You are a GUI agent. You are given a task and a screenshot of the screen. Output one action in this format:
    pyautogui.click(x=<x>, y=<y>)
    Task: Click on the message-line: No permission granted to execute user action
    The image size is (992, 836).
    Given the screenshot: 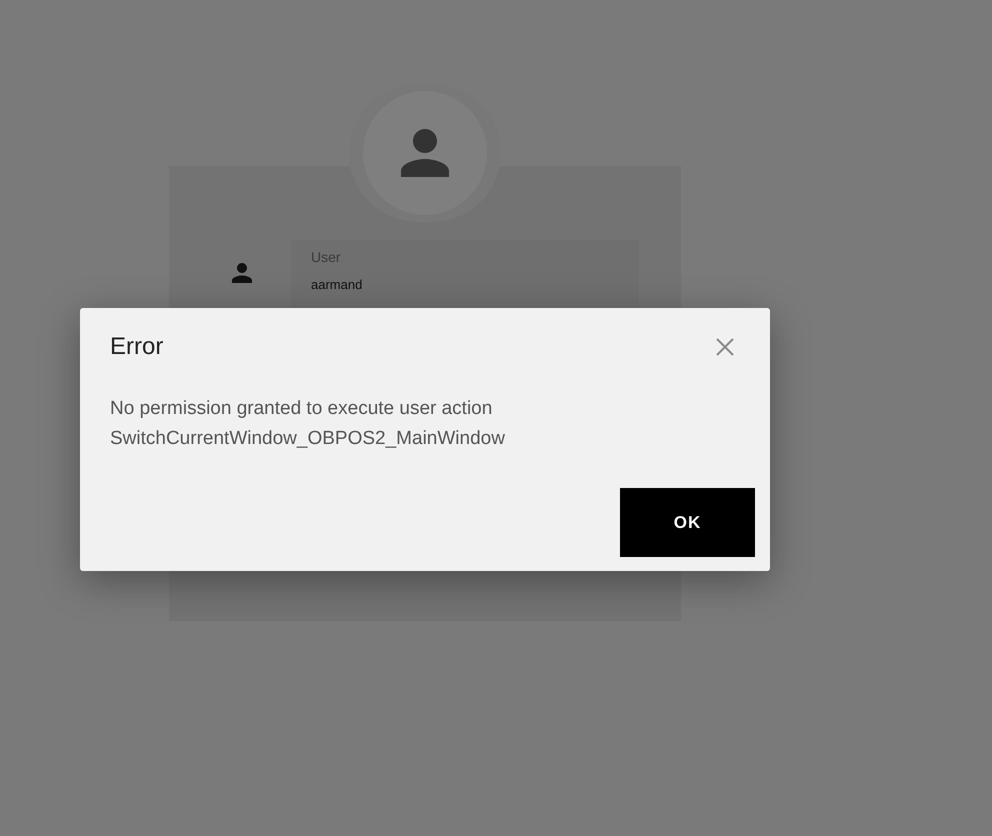 What is the action you would take?
    pyautogui.click(x=302, y=409)
    